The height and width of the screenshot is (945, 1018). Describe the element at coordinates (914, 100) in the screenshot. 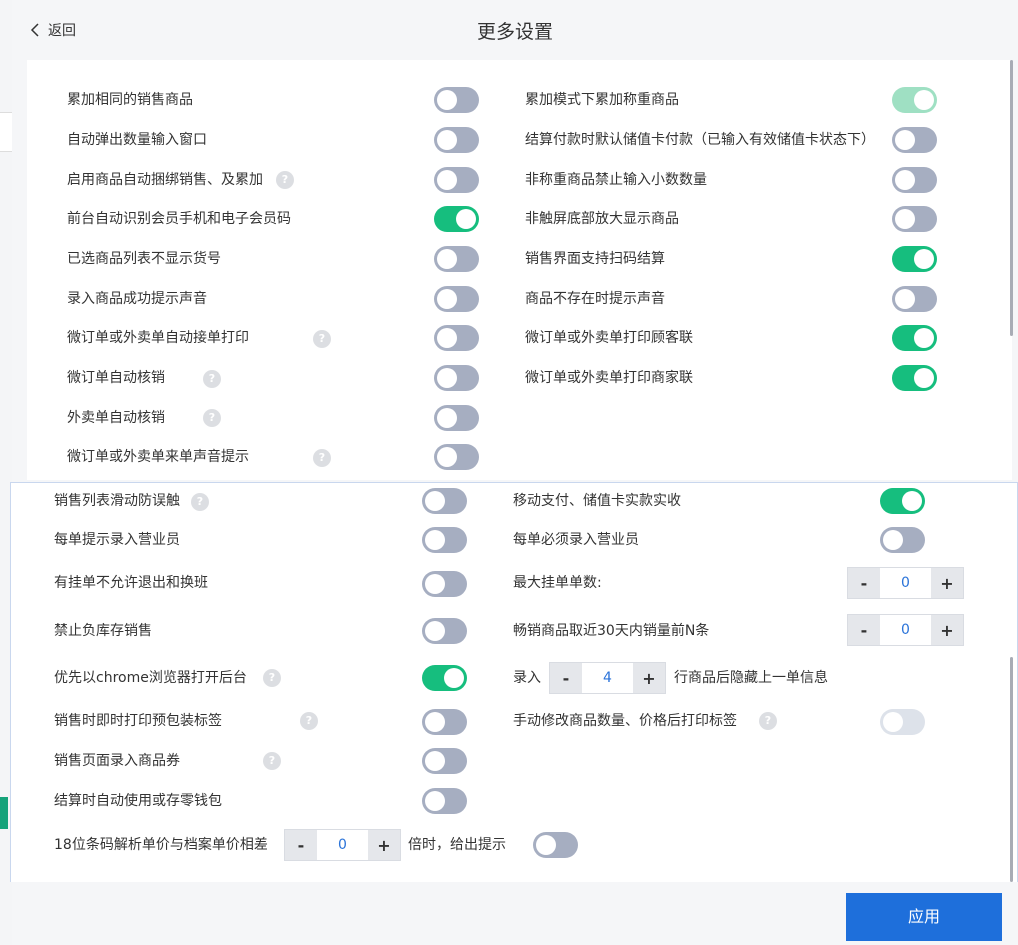

I see `toggle-accumulate-weighed` at that location.